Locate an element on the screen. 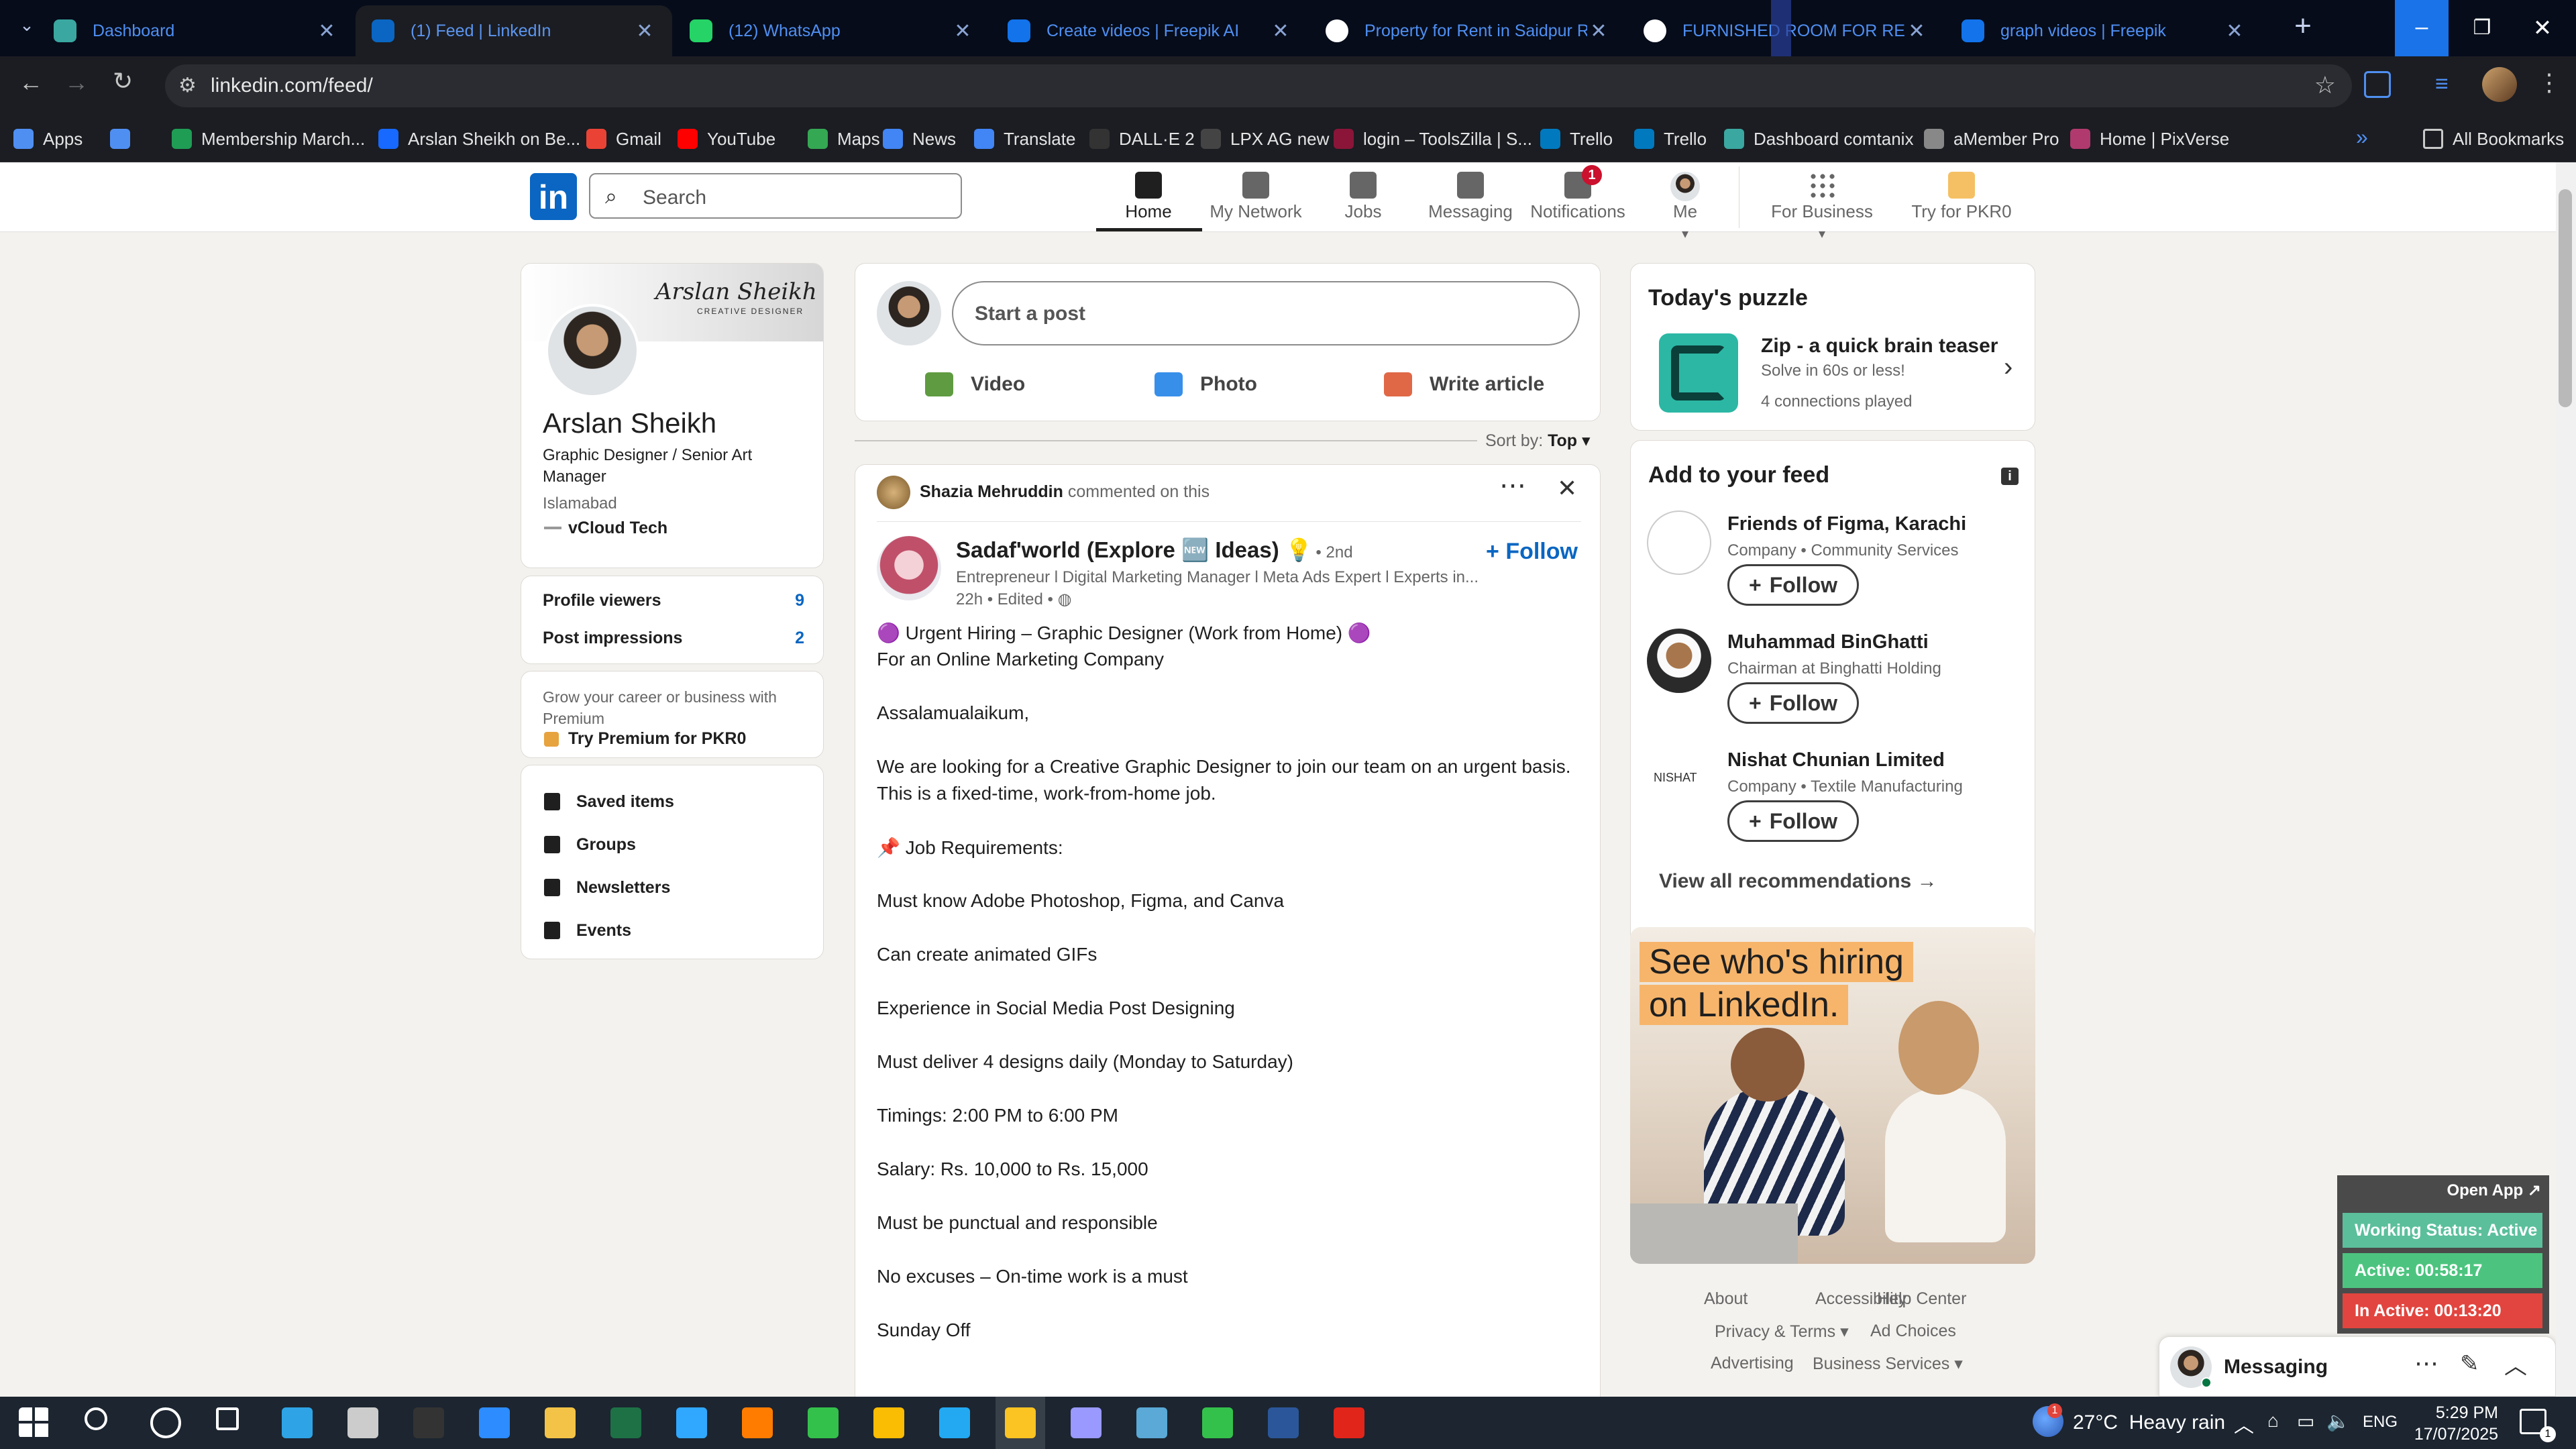 The width and height of the screenshot is (2576, 1449). footer-link: Privacy & Terms ▾ is located at coordinates (1782, 1332).